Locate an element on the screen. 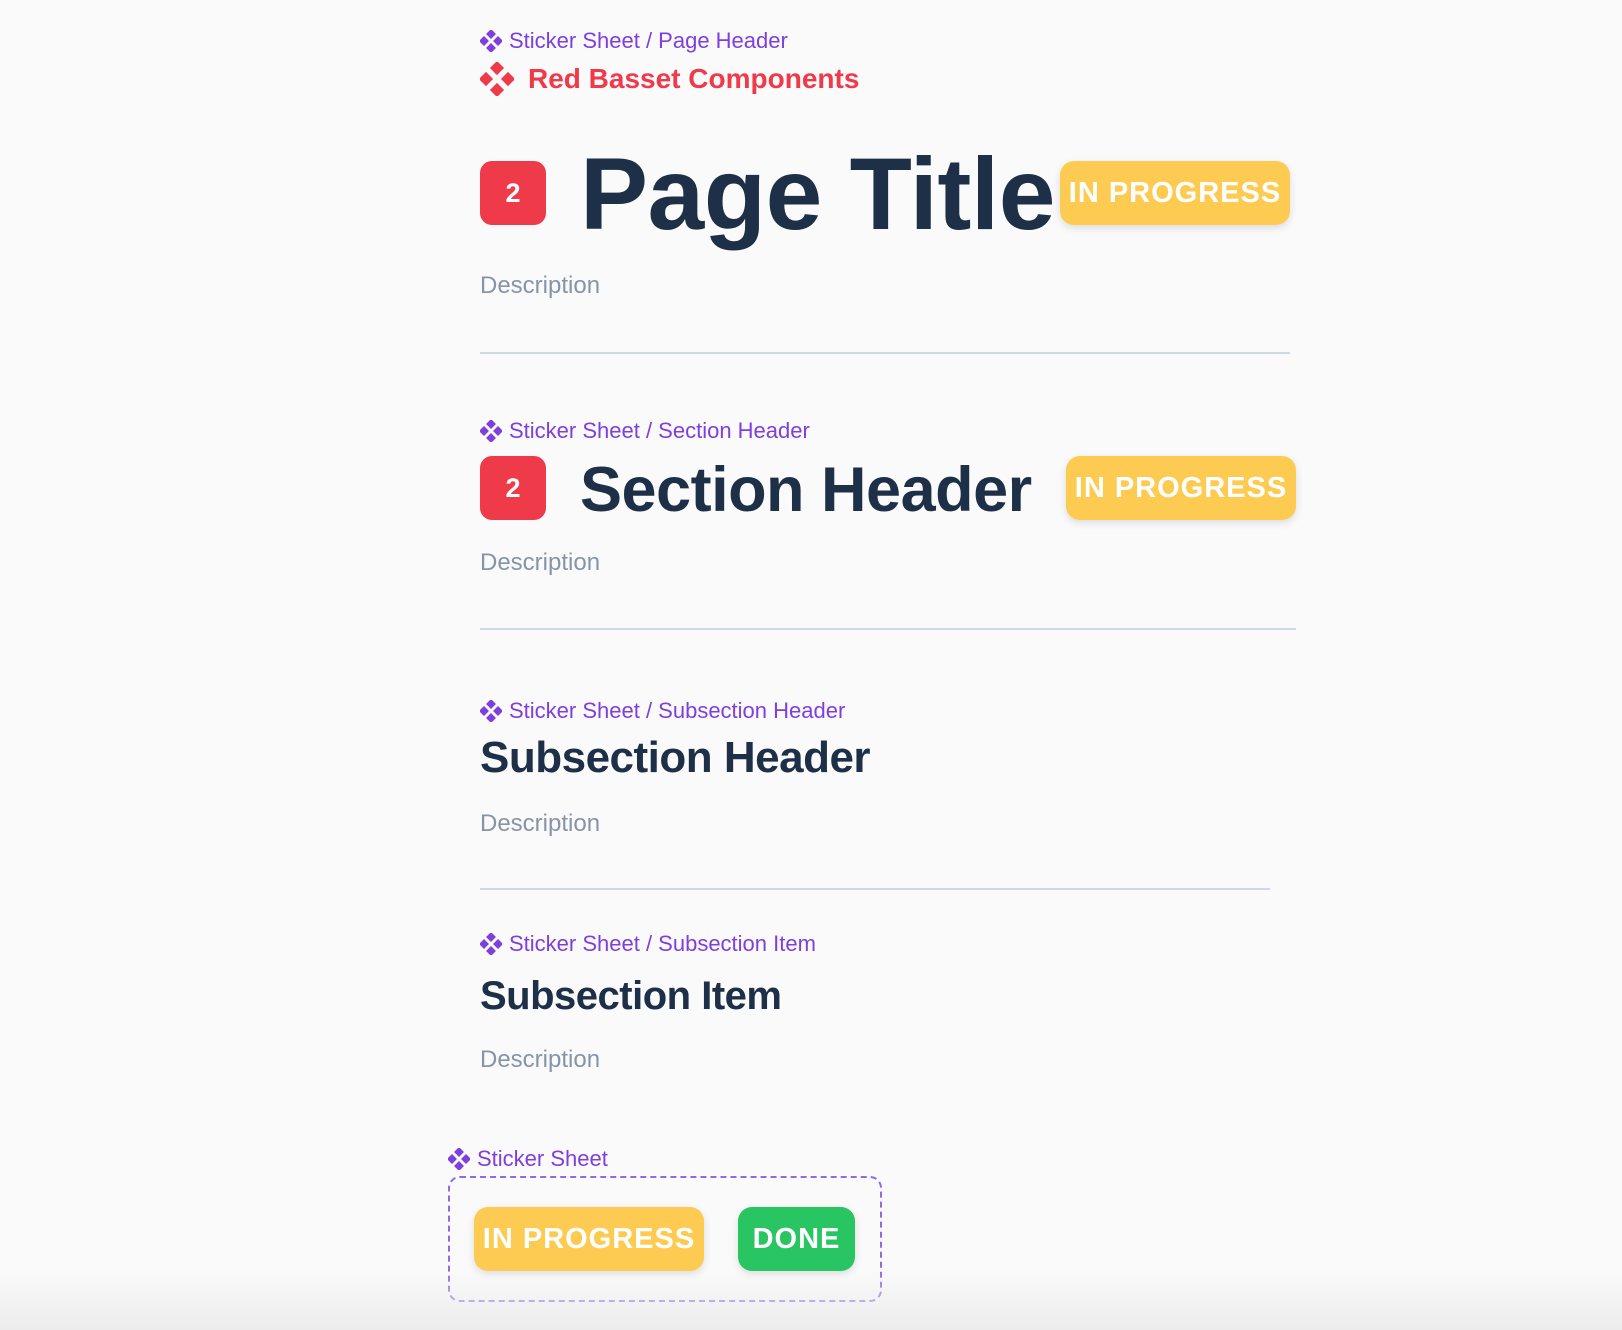 The width and height of the screenshot is (1622, 1330). component-path-text: Sticker Sheet / Subsection Item is located at coordinates (662, 943).